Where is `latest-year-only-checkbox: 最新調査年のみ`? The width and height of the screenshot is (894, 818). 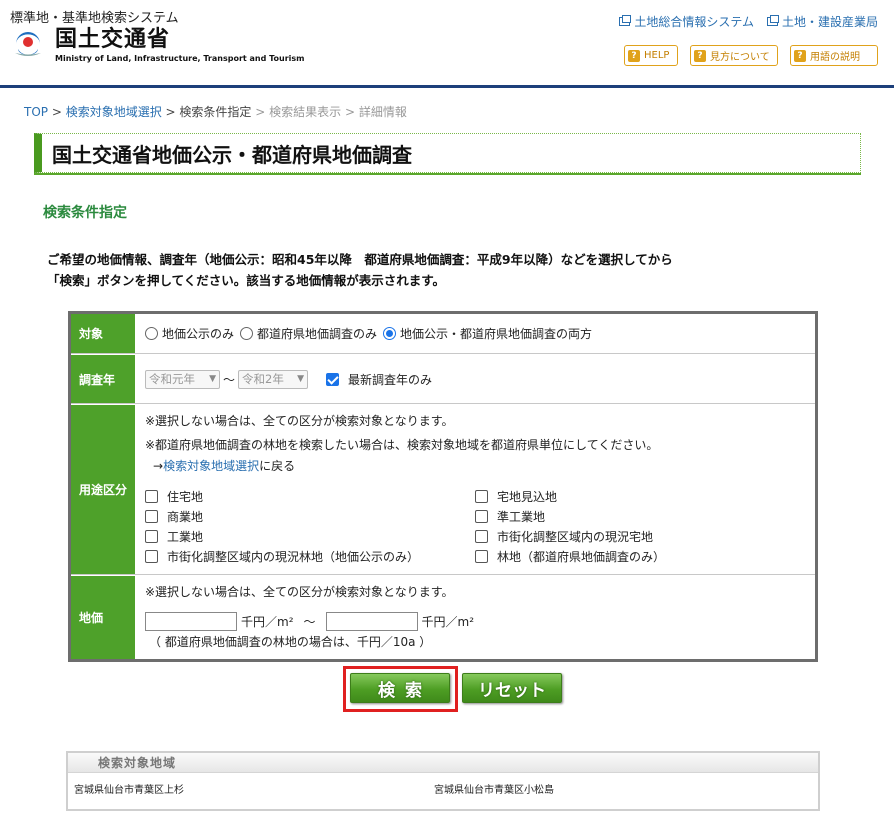
latest-year-only-checkbox: 最新調査年のみ is located at coordinates (379, 379).